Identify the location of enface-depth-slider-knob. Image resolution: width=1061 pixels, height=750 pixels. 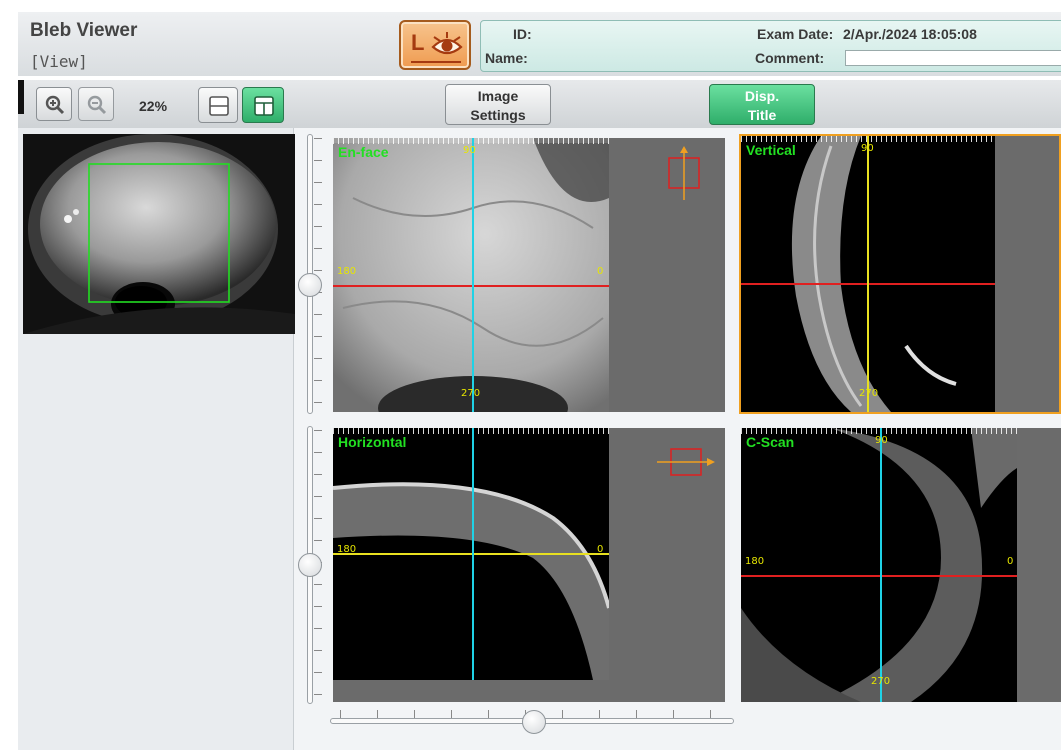
(310, 285).